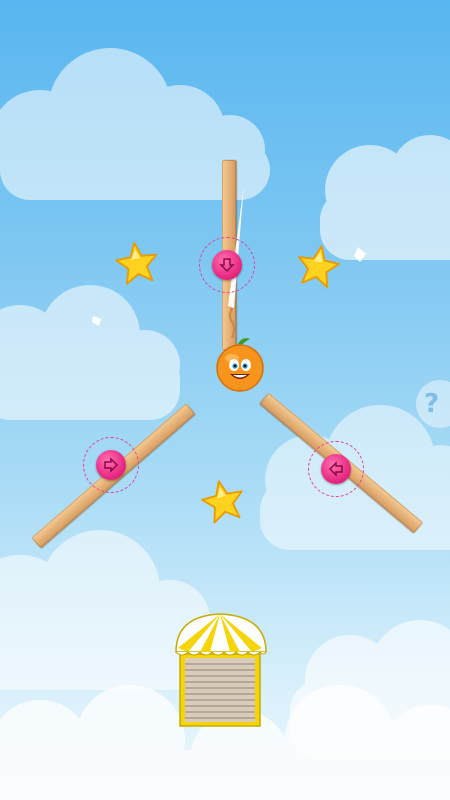 The image size is (450, 800). I want to click on pin-right, so click(336, 469).